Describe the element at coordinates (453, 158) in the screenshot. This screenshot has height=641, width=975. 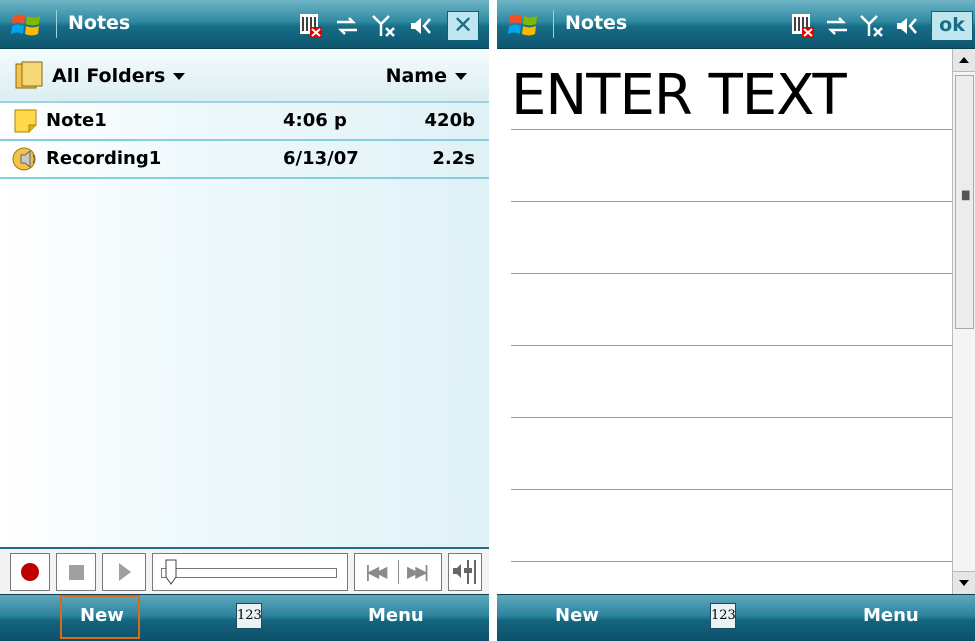
I see `list-item-size: 2.2s` at that location.